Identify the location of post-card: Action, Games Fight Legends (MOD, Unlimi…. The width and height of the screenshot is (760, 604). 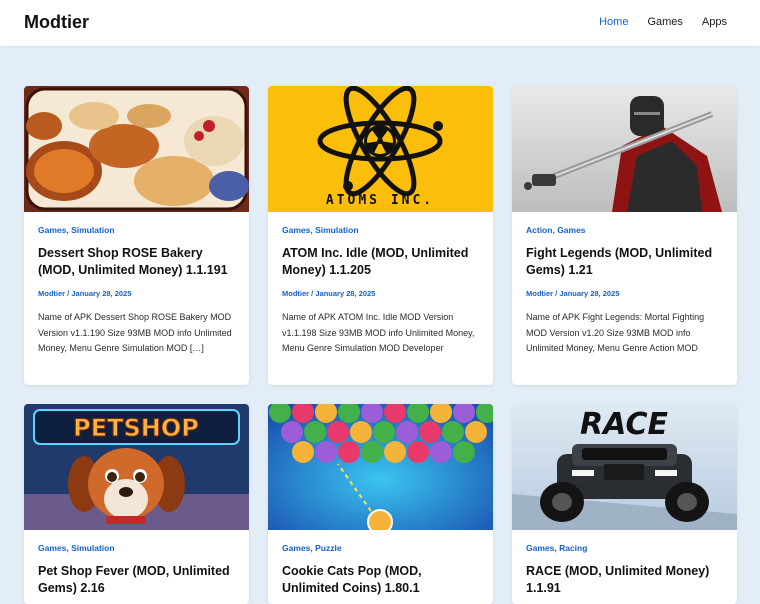
(624, 235).